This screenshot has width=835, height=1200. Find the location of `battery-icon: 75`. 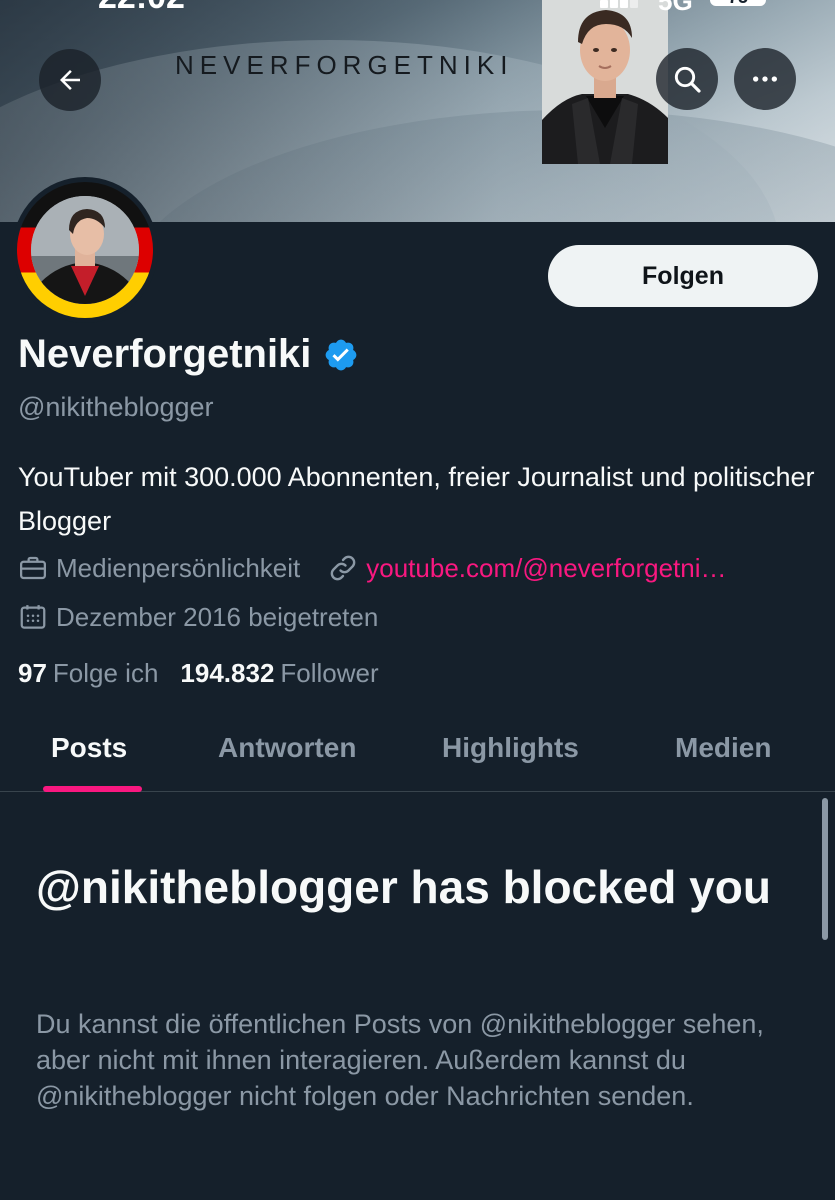

battery-icon: 75 is located at coordinates (738, 3).